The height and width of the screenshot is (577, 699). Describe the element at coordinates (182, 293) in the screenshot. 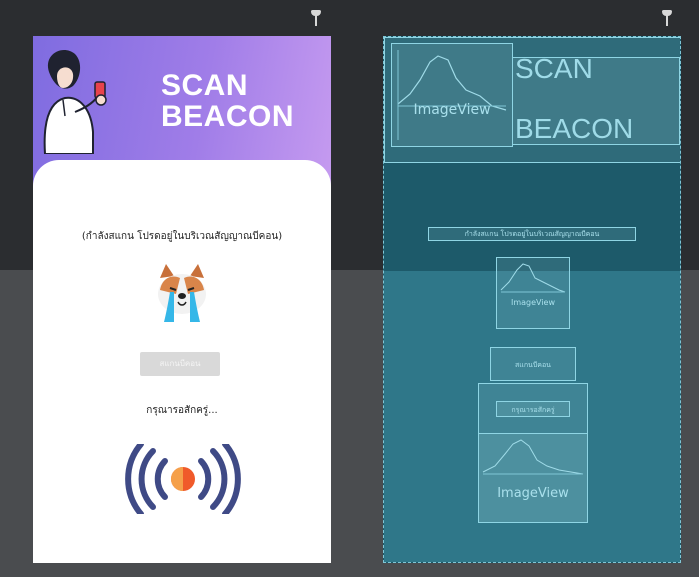

I see `crying-dog-icon` at that location.